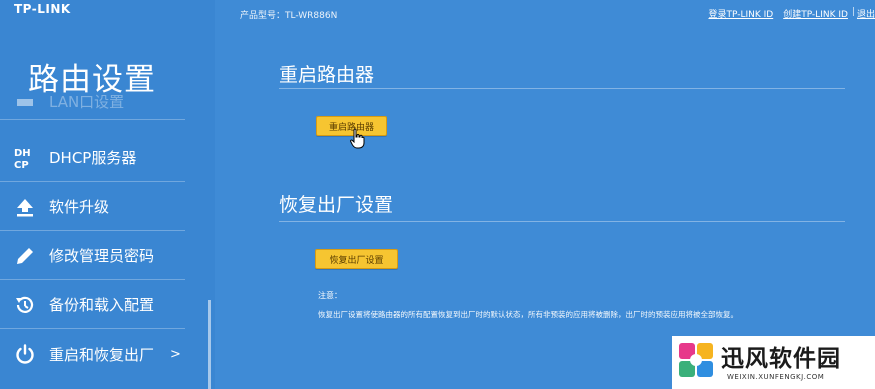 The height and width of the screenshot is (389, 875). What do you see at coordinates (25, 102) in the screenshot?
I see `lan-icon` at bounding box center [25, 102].